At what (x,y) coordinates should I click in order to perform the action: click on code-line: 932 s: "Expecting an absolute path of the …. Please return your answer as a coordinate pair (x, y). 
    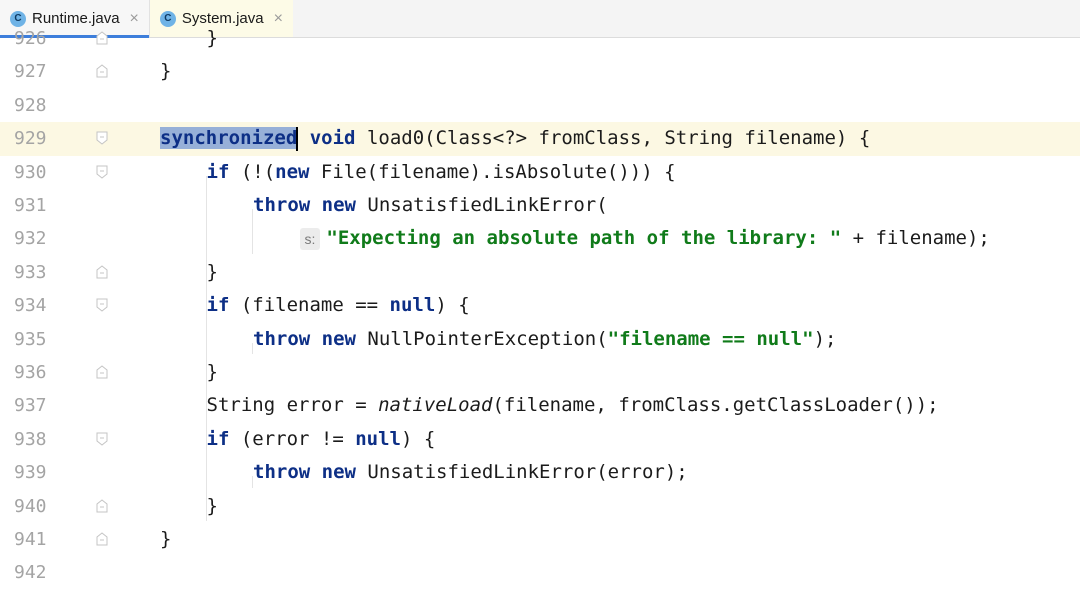
    Looking at the image, I should click on (540, 238).